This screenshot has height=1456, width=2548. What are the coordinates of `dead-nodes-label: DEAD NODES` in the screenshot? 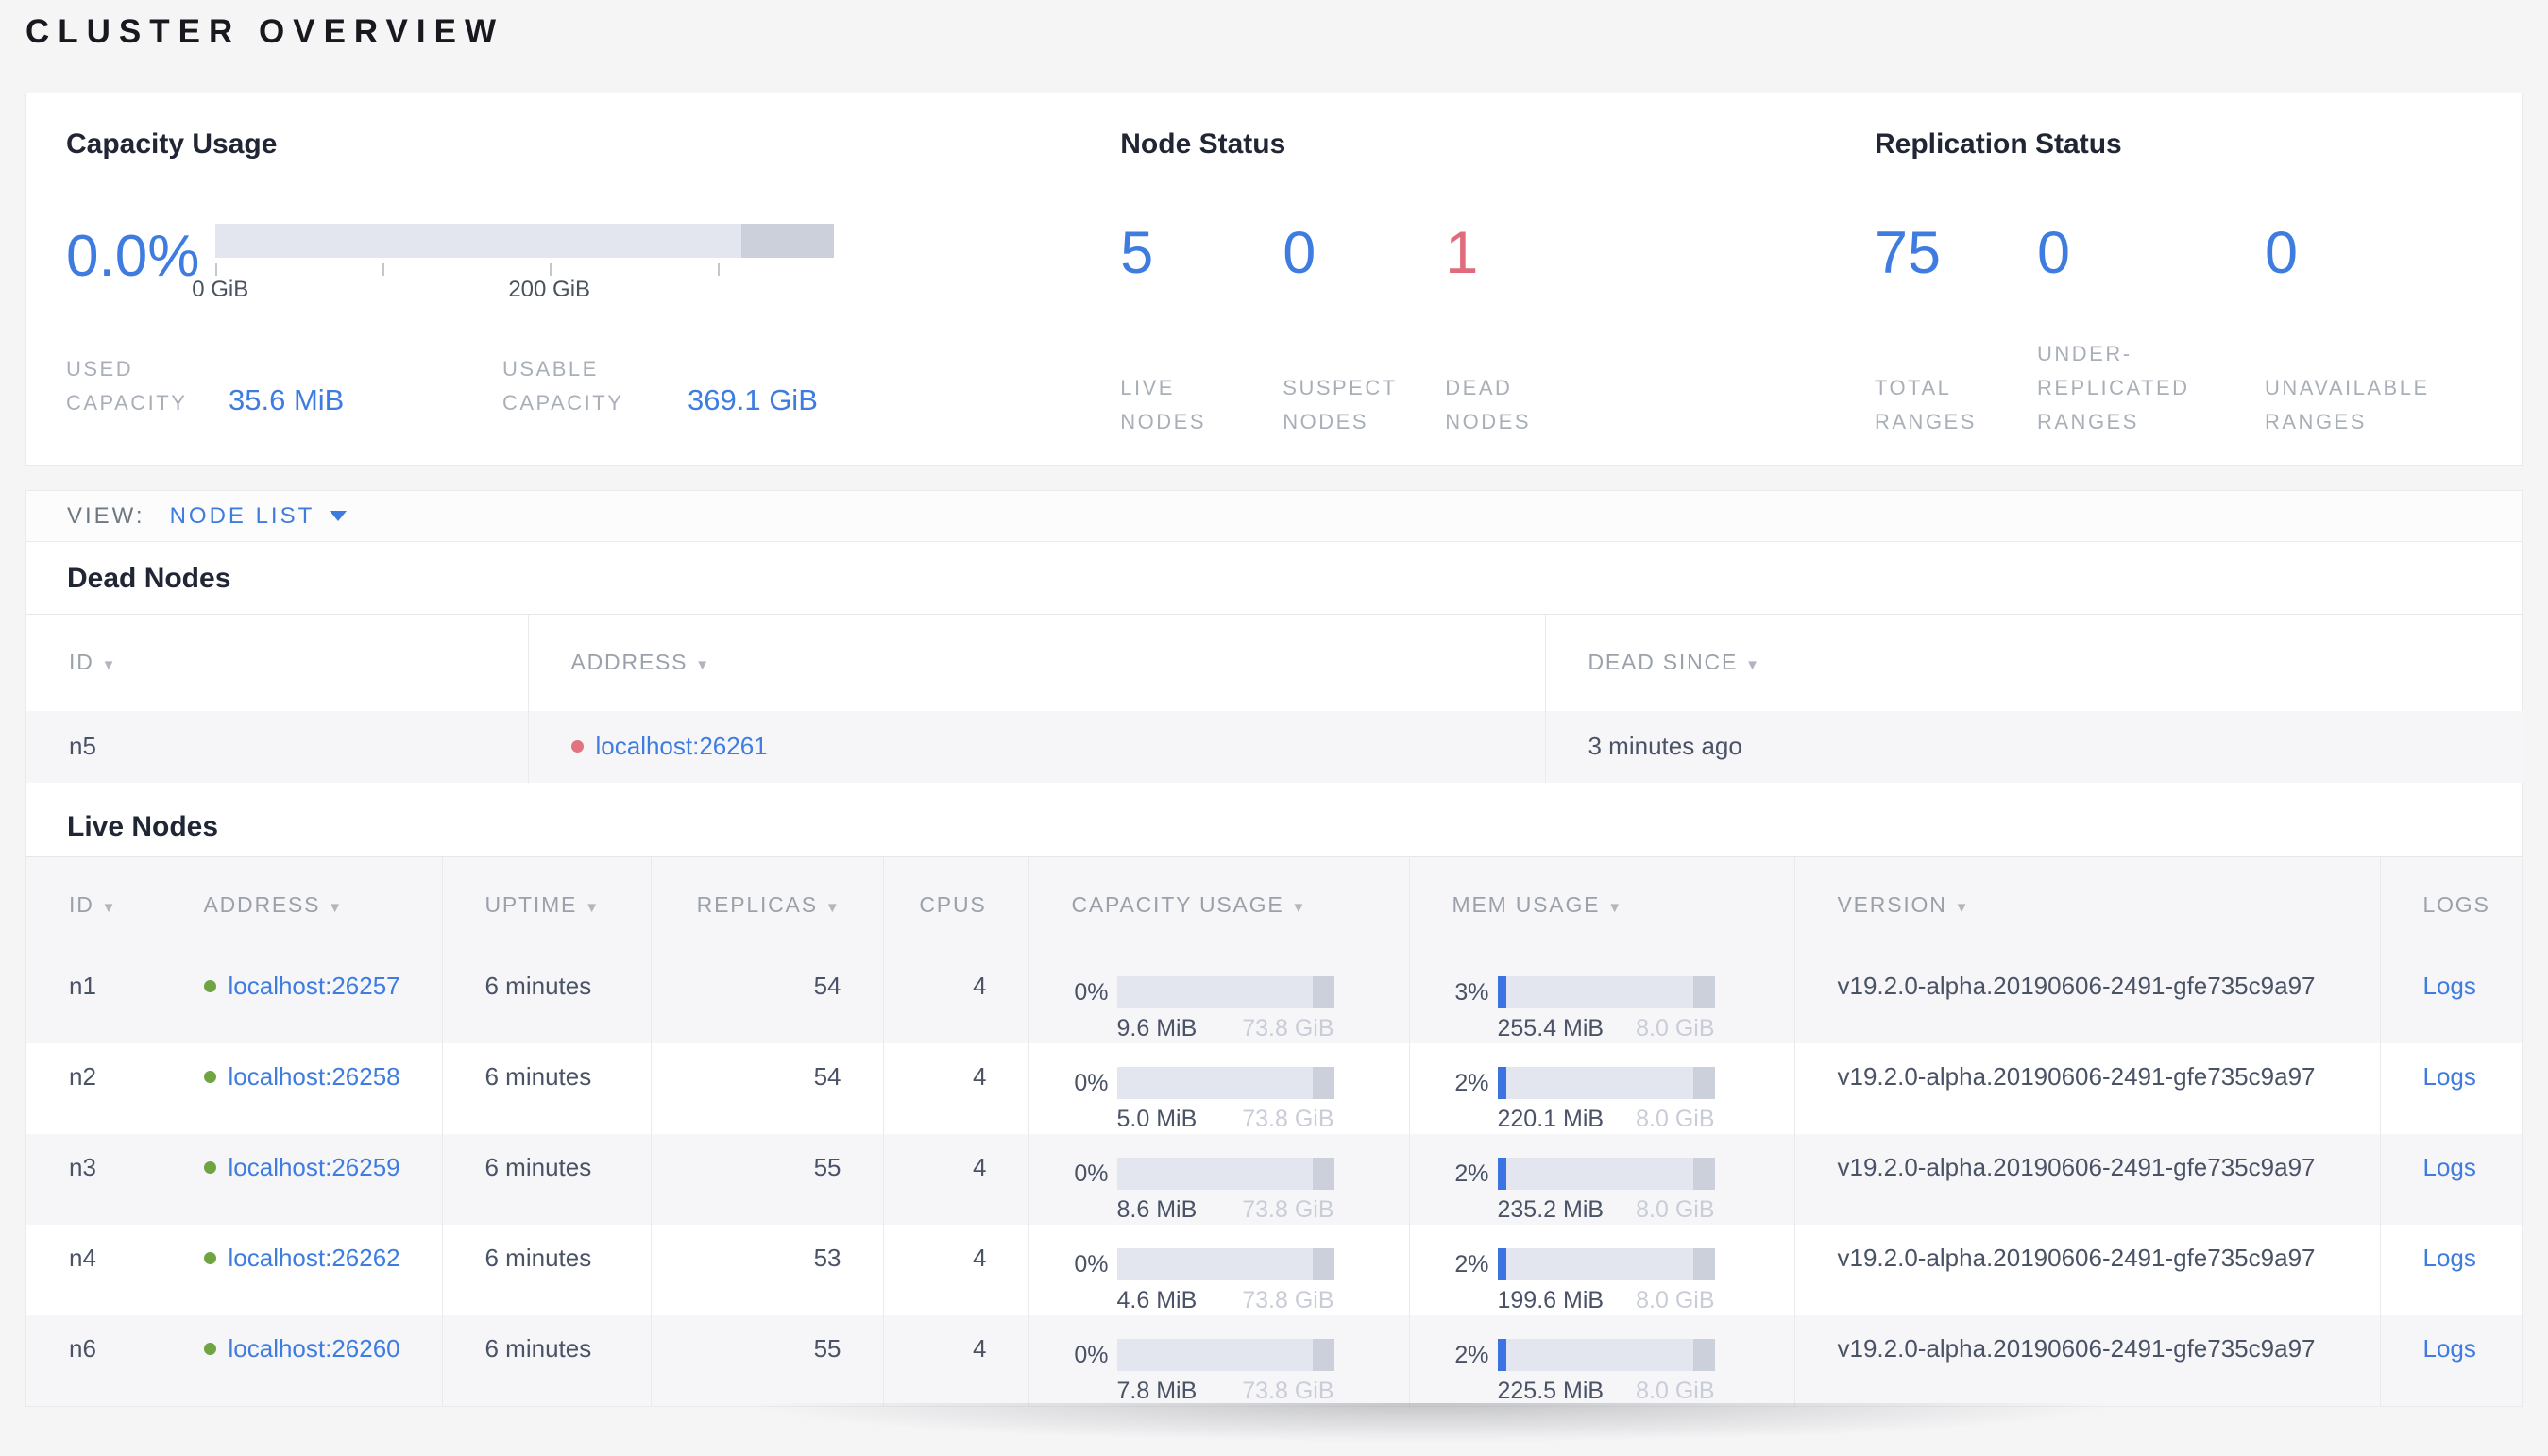 It's located at (1489, 404).